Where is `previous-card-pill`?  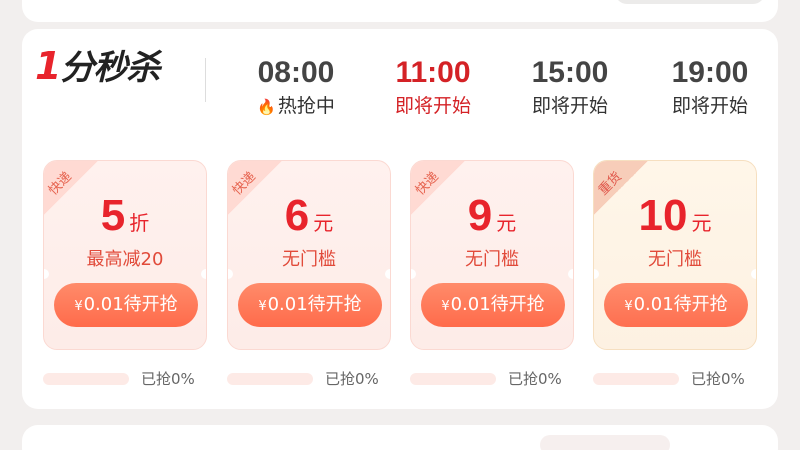 previous-card-pill is located at coordinates (690, 2).